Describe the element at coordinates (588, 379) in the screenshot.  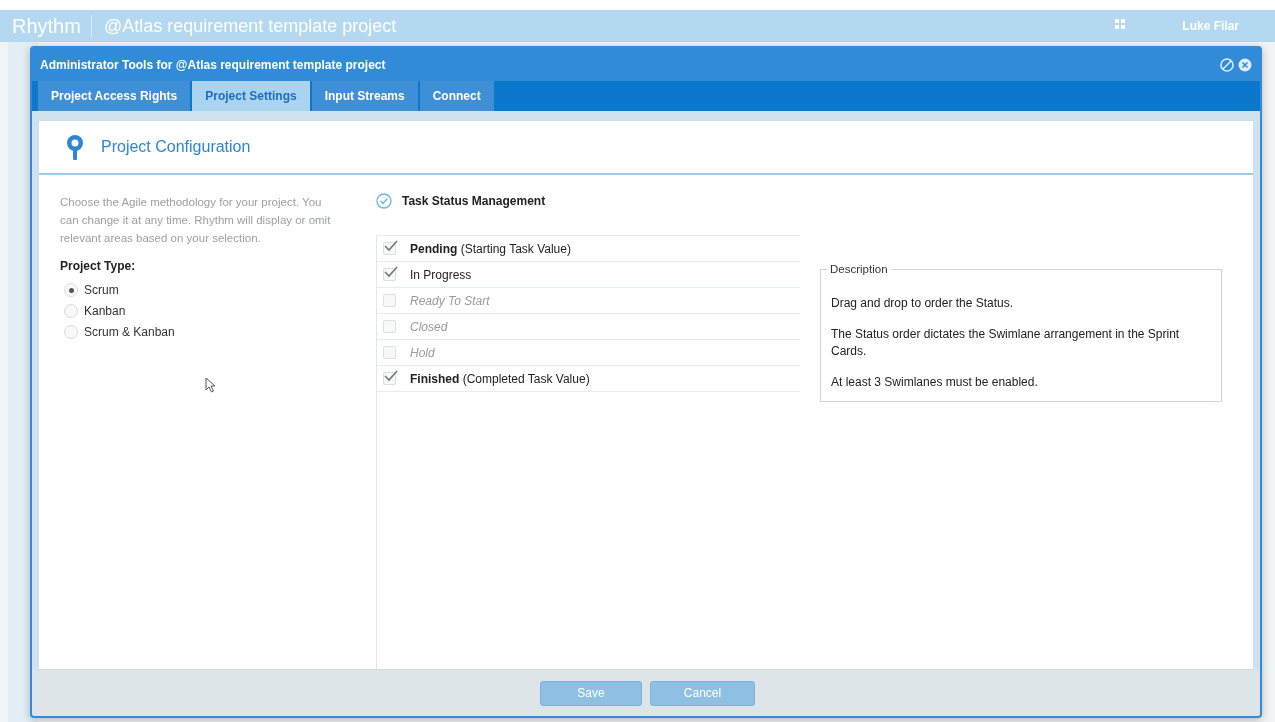
I see `status-row: Finished (Completed Task Value)` at that location.